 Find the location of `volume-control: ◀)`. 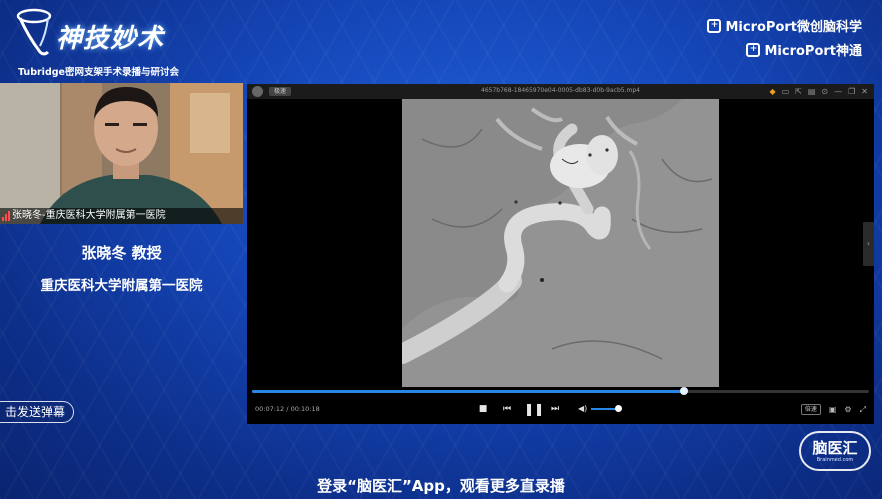

volume-control: ◀) is located at coordinates (600, 408).